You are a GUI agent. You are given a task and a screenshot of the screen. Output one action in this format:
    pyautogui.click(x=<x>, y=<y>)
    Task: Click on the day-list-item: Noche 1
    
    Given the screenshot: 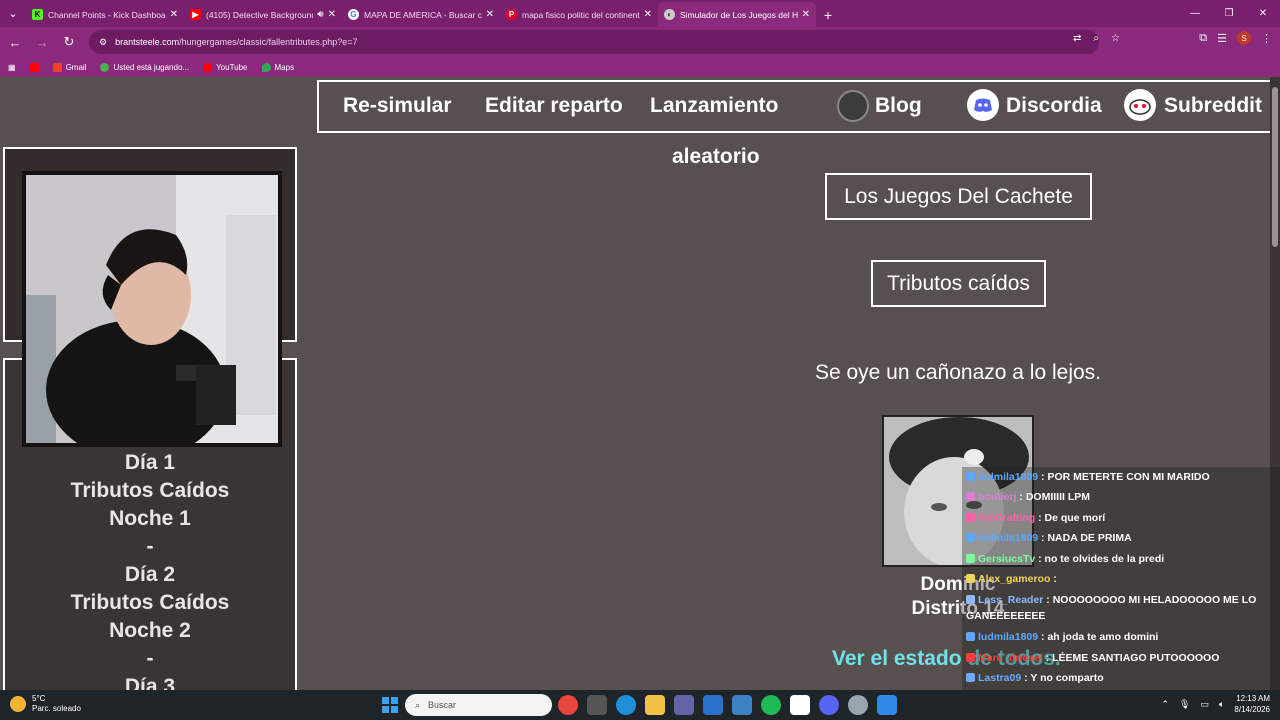 What is the action you would take?
    pyautogui.click(x=150, y=519)
    